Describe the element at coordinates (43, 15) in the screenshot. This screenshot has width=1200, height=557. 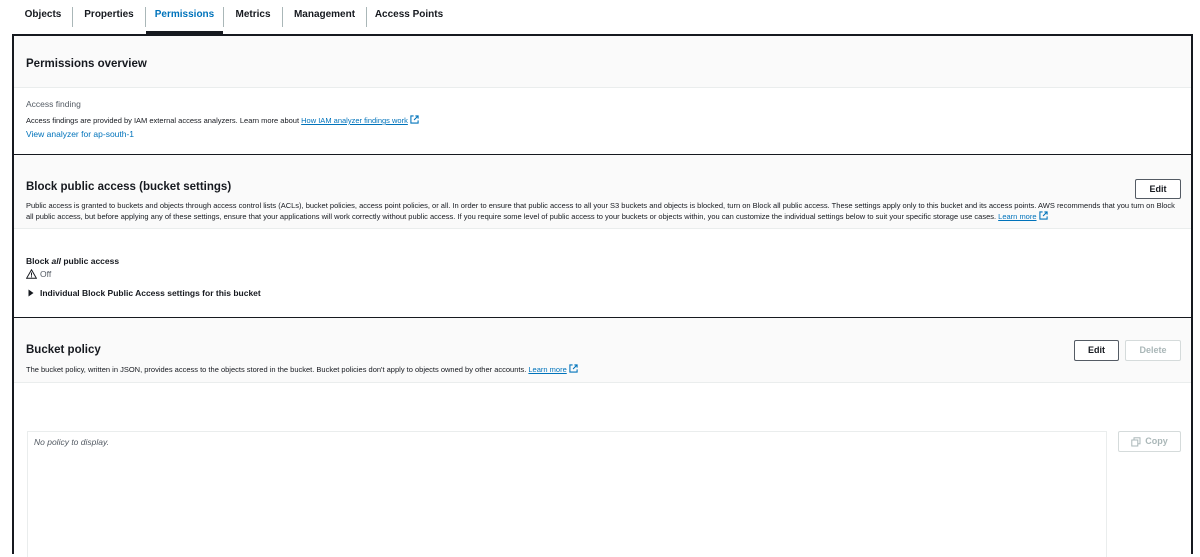
I see `tab-objects: Objects` at that location.